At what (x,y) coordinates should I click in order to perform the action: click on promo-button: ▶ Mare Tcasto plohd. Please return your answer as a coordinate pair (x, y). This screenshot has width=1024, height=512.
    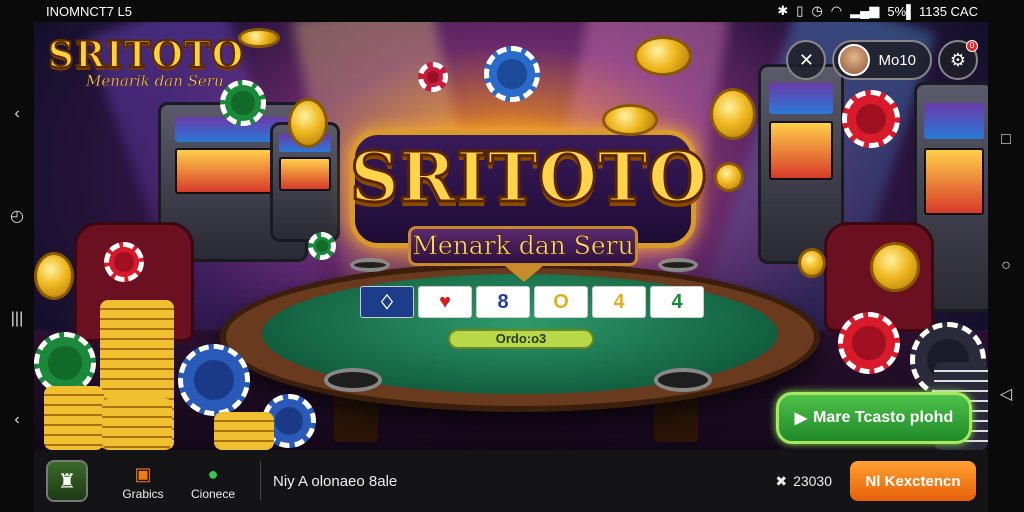
    Looking at the image, I should click on (874, 418).